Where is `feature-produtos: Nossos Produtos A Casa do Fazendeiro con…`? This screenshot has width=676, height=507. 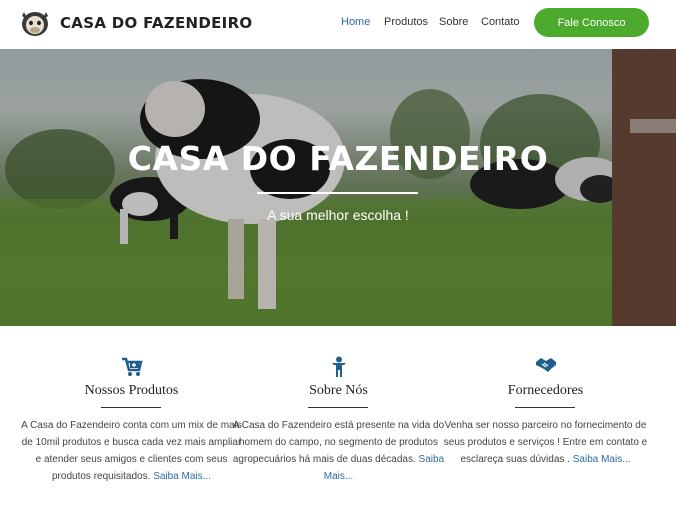
feature-produtos: Nossos Produtos A Casa do Fazendeiro con… is located at coordinates (131, 416).